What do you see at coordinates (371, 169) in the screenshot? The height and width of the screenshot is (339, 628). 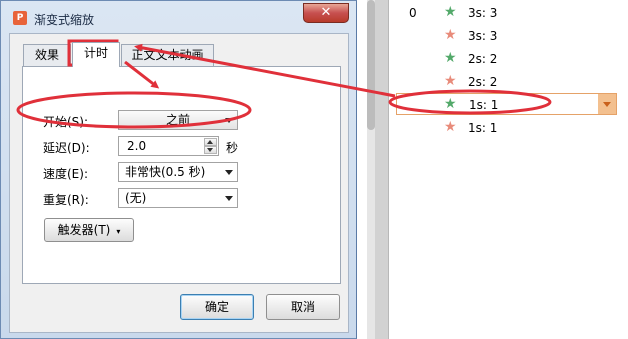 I see `vertical-scrollbar` at bounding box center [371, 169].